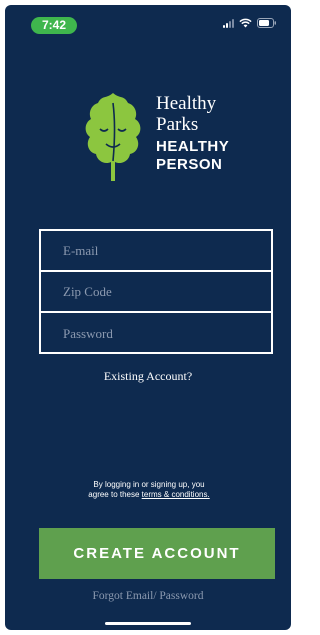  Describe the element at coordinates (228, 23) in the screenshot. I see `signal-icon` at that location.